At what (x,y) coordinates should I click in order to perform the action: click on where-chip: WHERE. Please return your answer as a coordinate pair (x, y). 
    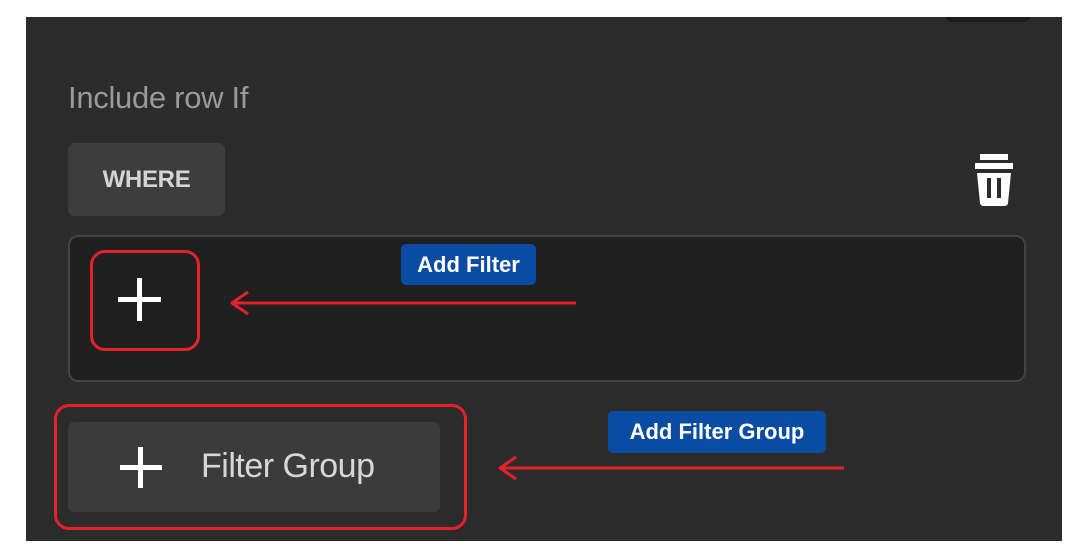
    Looking at the image, I should click on (146, 179).